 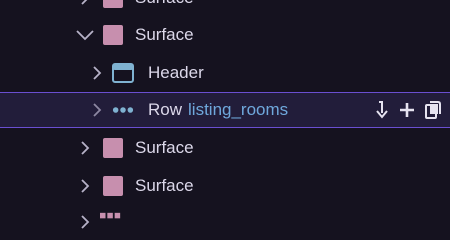 I want to click on row-binding-label: listing_rooms, so click(x=238, y=109).